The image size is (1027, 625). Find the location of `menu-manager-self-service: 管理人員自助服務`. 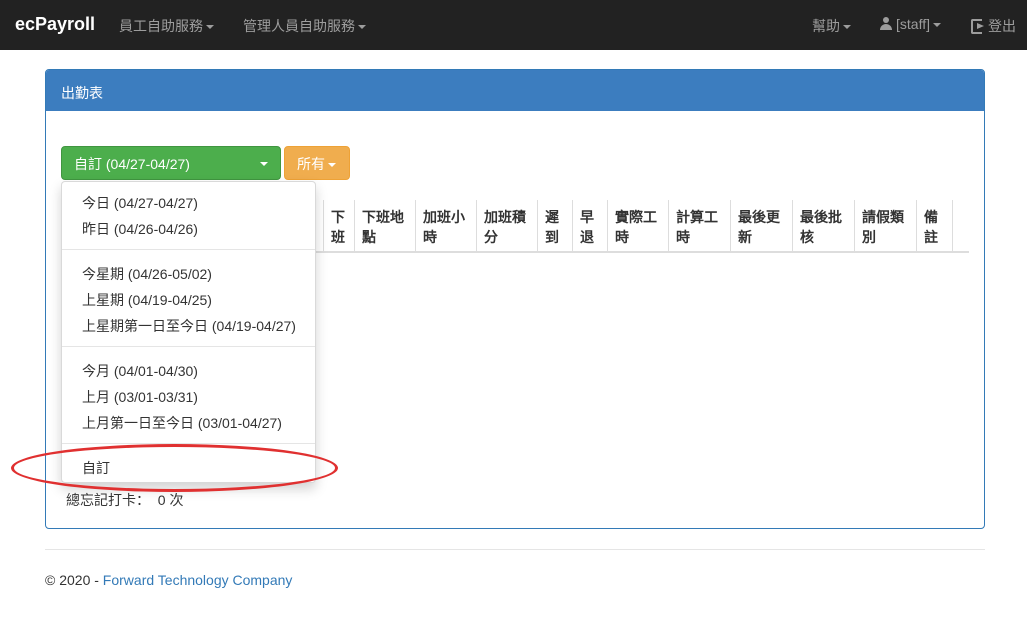

menu-manager-self-service: 管理人員自助服務 is located at coordinates (304, 26).